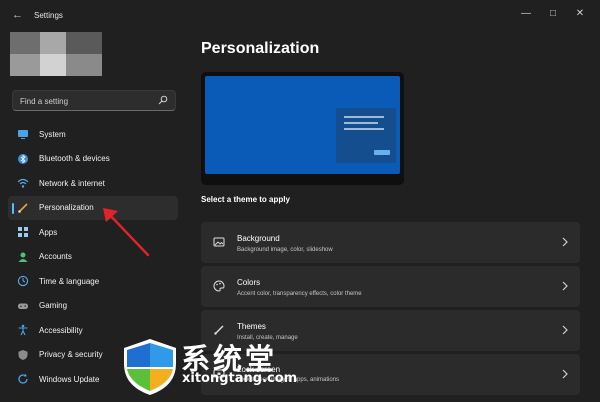 The image size is (600, 402). What do you see at coordinates (219, 286) in the screenshot?
I see `palette-icon` at bounding box center [219, 286].